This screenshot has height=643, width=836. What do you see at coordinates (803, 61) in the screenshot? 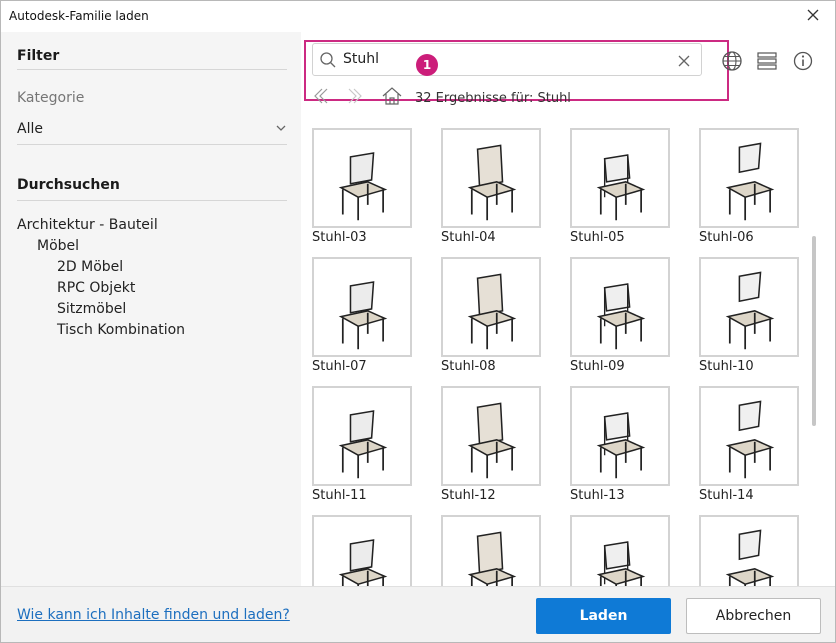
I see `info-icon` at bounding box center [803, 61].